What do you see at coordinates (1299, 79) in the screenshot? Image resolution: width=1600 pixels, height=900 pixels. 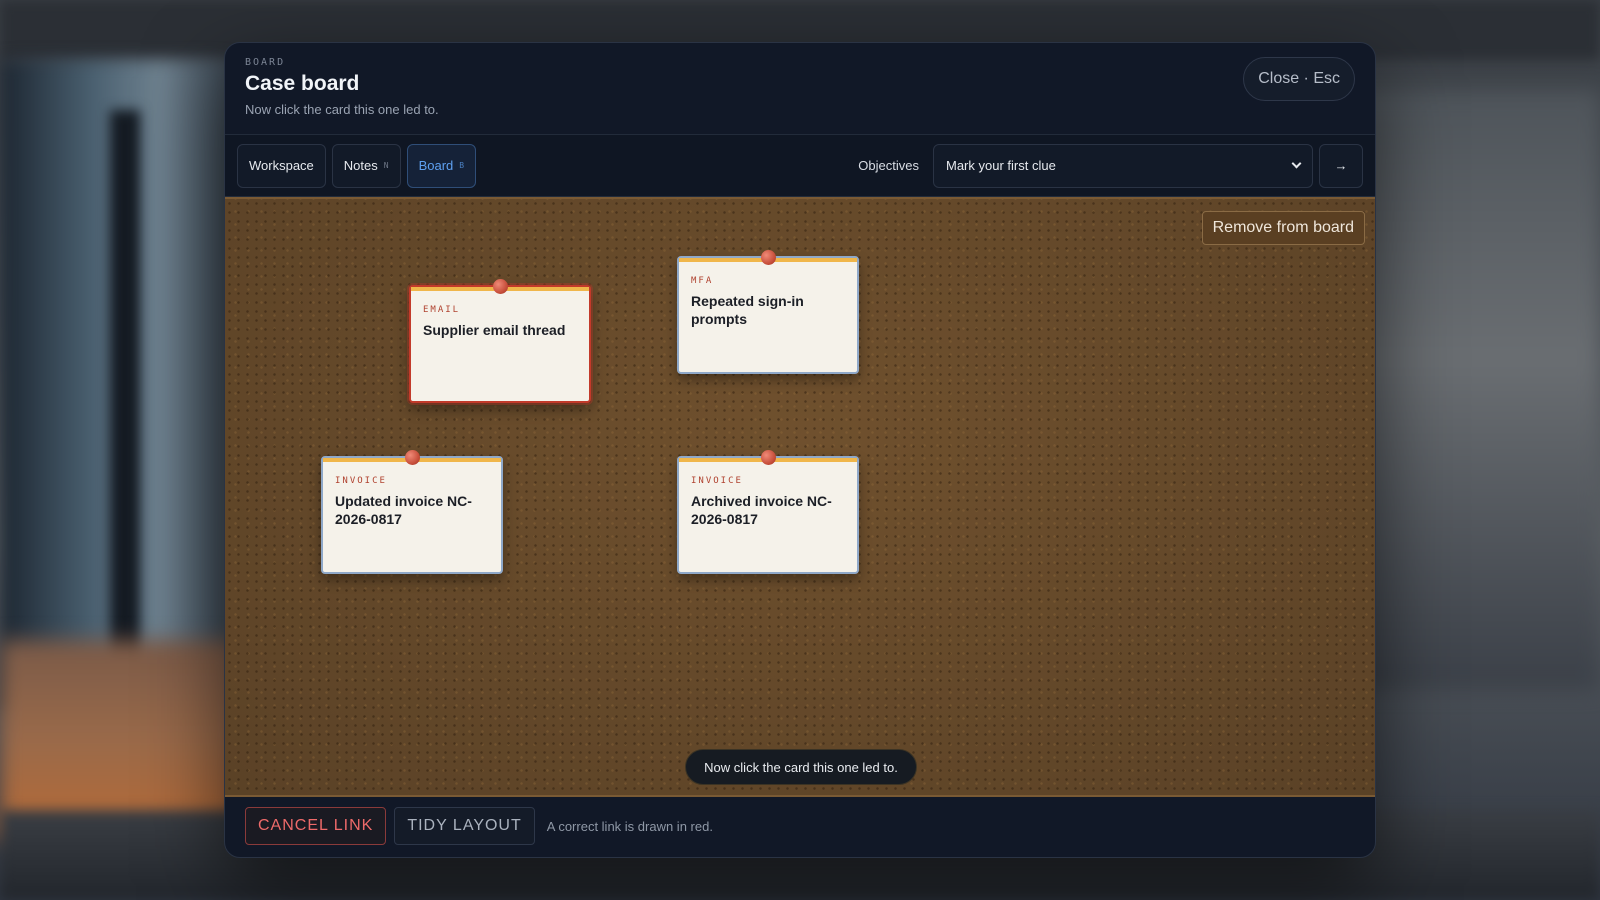 I see `close-button: Close · Esc` at bounding box center [1299, 79].